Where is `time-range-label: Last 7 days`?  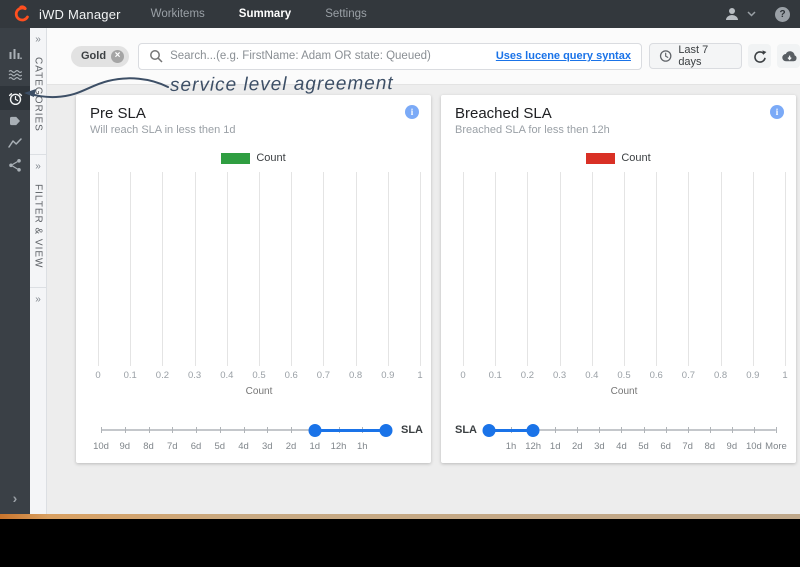 time-range-label: Last 7 days is located at coordinates (693, 56).